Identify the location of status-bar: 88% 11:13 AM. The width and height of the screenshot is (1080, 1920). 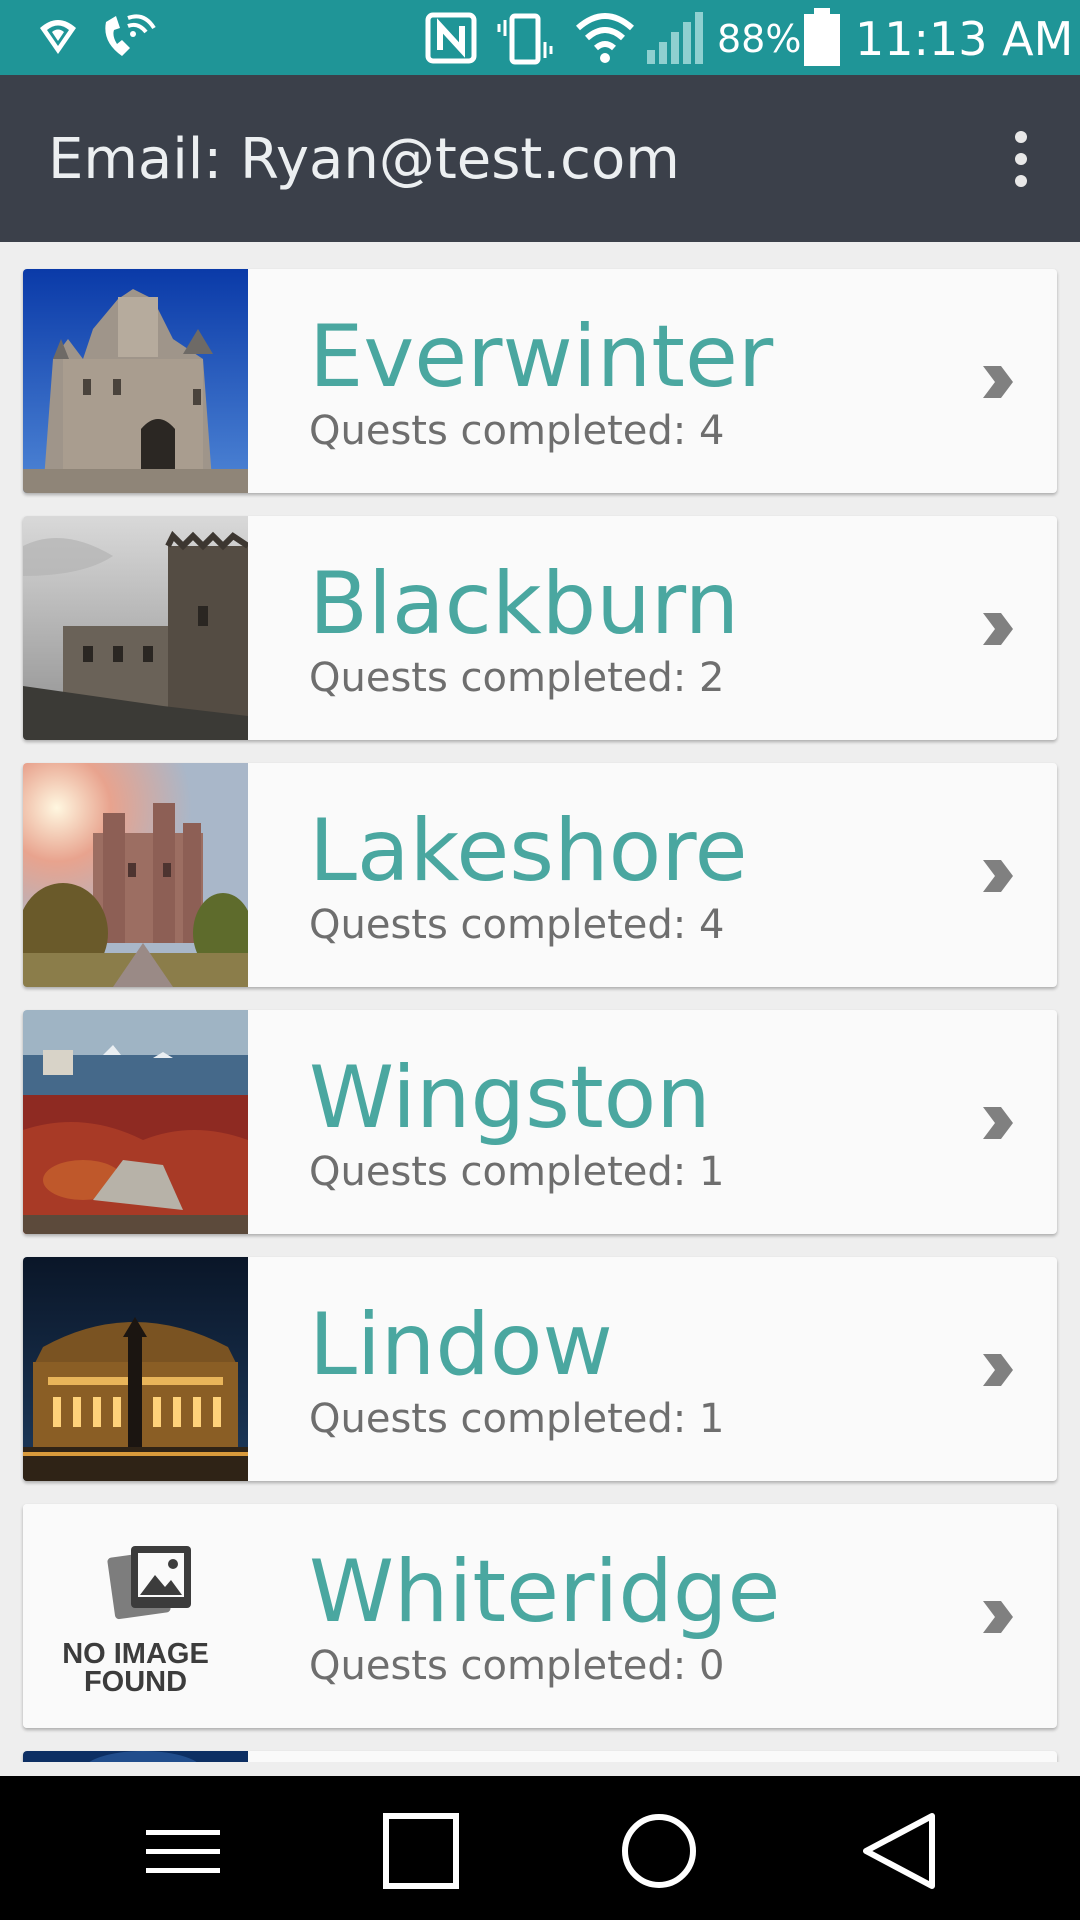
(540, 37).